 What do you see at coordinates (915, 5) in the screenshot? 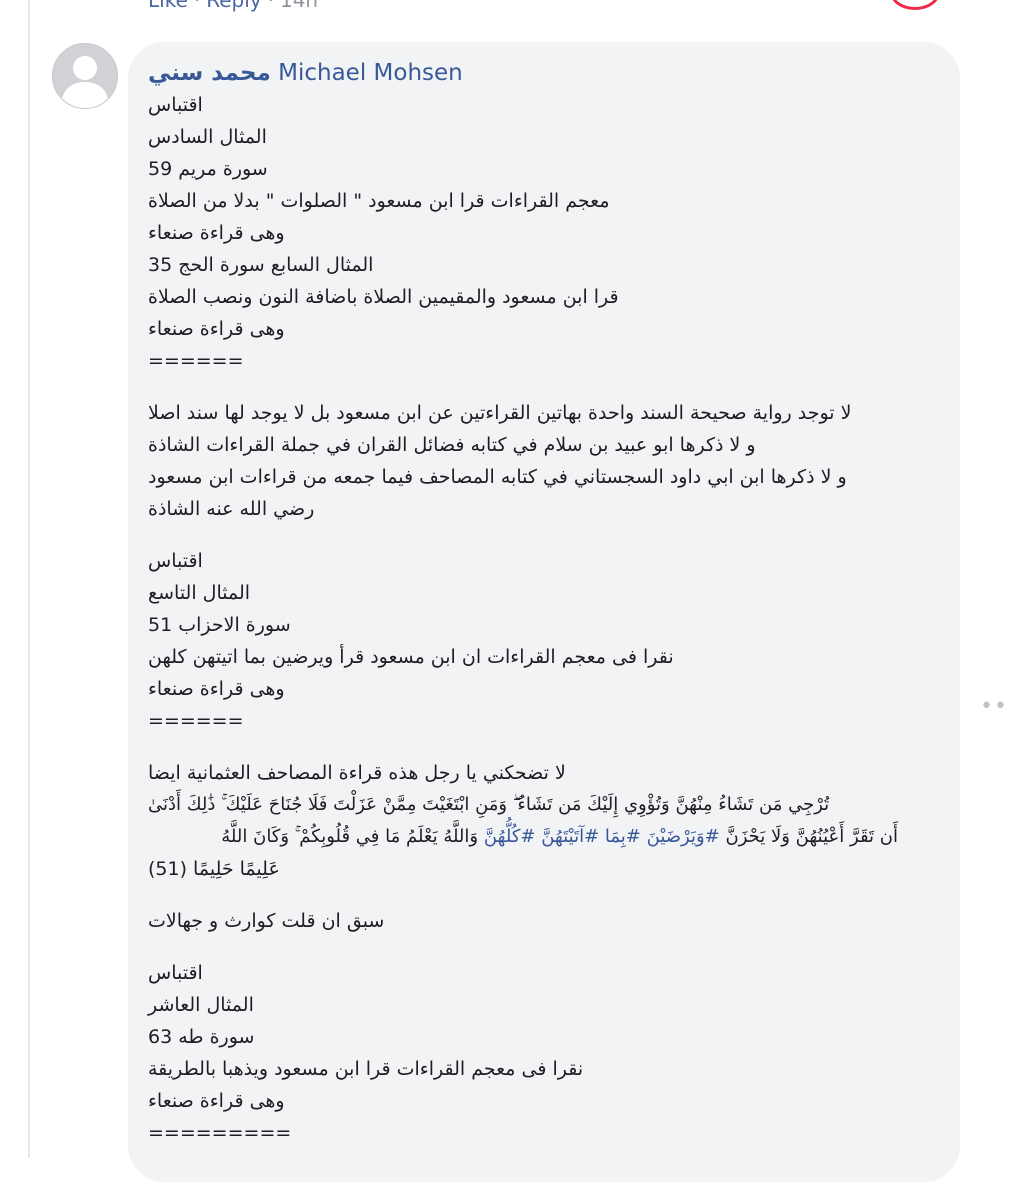
I see `reaction-badge` at bounding box center [915, 5].